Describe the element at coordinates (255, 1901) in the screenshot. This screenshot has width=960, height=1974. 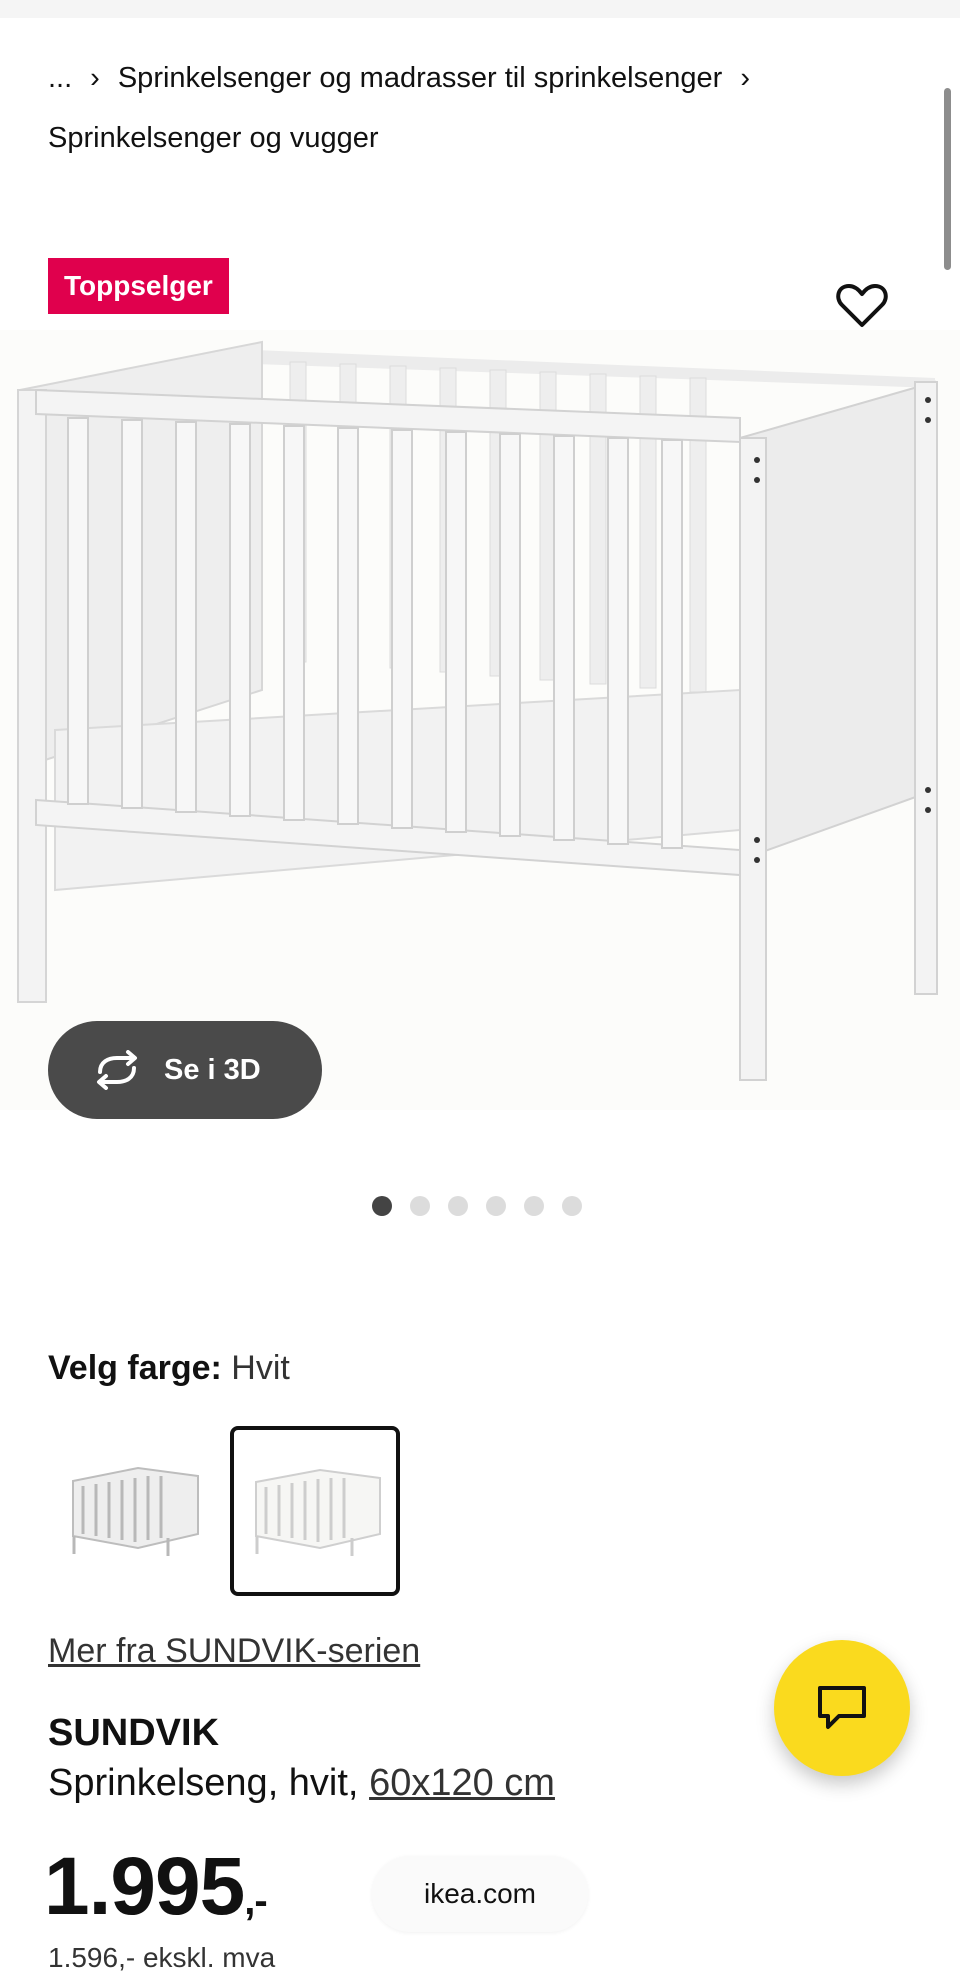
I see `price-suffix: ,-` at that location.